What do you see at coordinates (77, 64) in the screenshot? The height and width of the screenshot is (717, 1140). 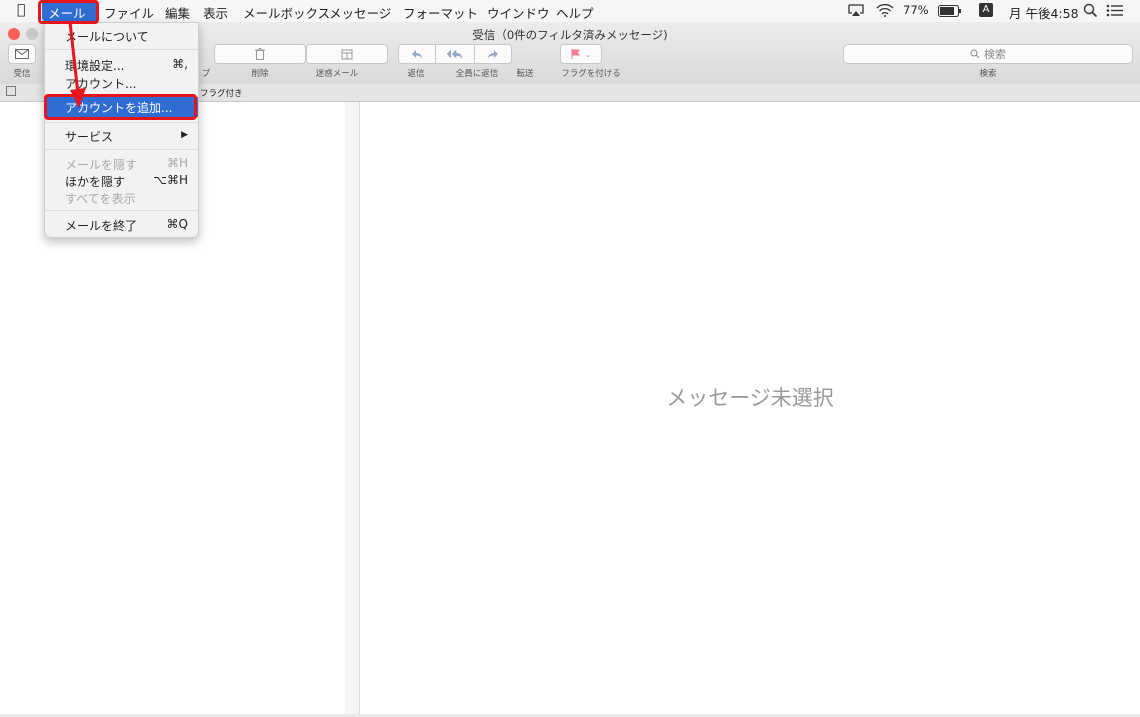 I see `annotation-arrow-icon` at bounding box center [77, 64].